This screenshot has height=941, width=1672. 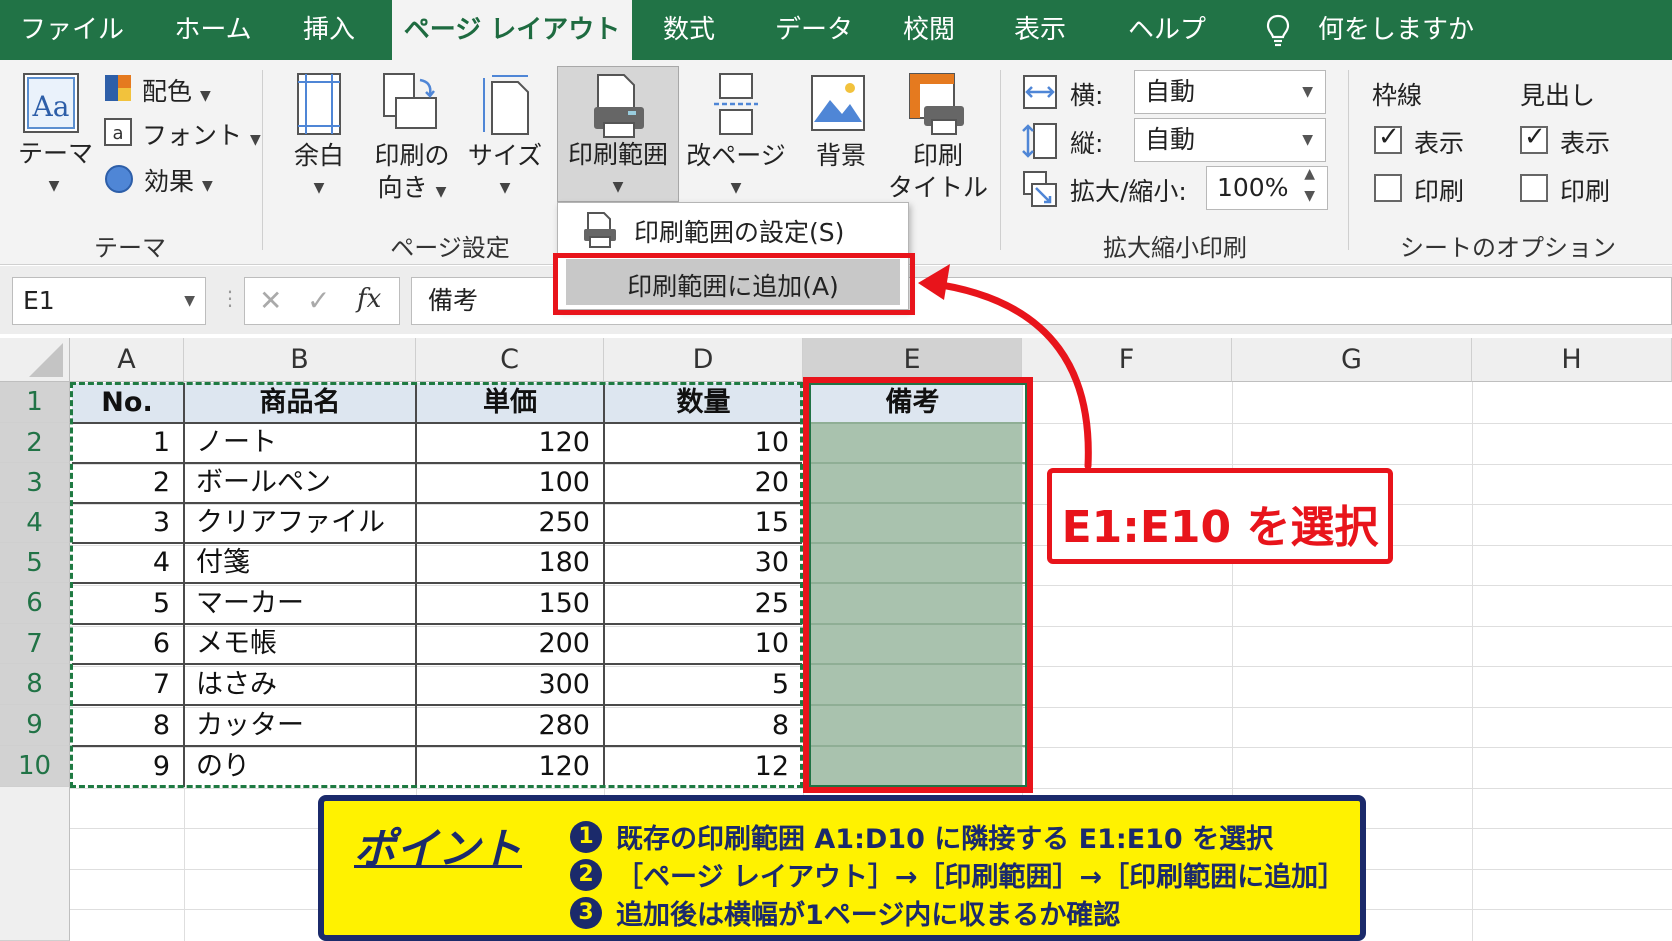 I want to click on print-area-button: 印刷範囲 ▼, so click(x=618, y=134).